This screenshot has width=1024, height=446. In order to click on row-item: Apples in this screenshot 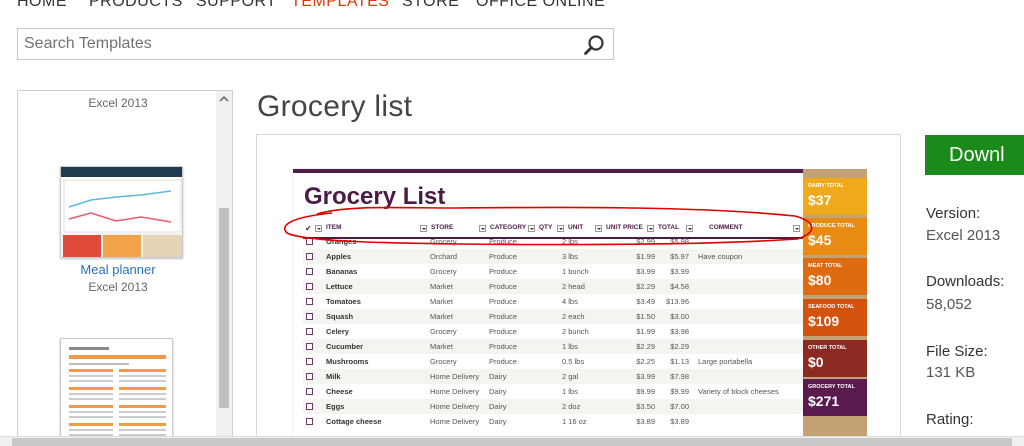, I will do `click(339, 256)`.